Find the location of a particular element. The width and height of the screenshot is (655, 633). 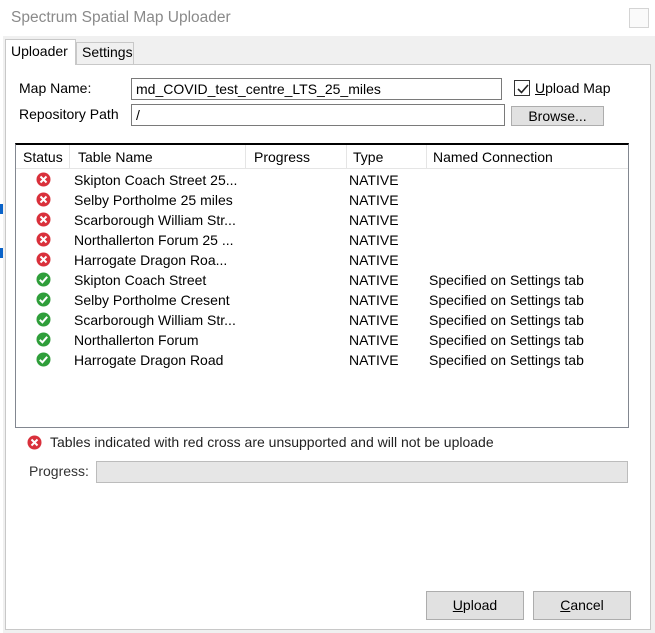

upload-map-mnemonic: U is located at coordinates (540, 88).